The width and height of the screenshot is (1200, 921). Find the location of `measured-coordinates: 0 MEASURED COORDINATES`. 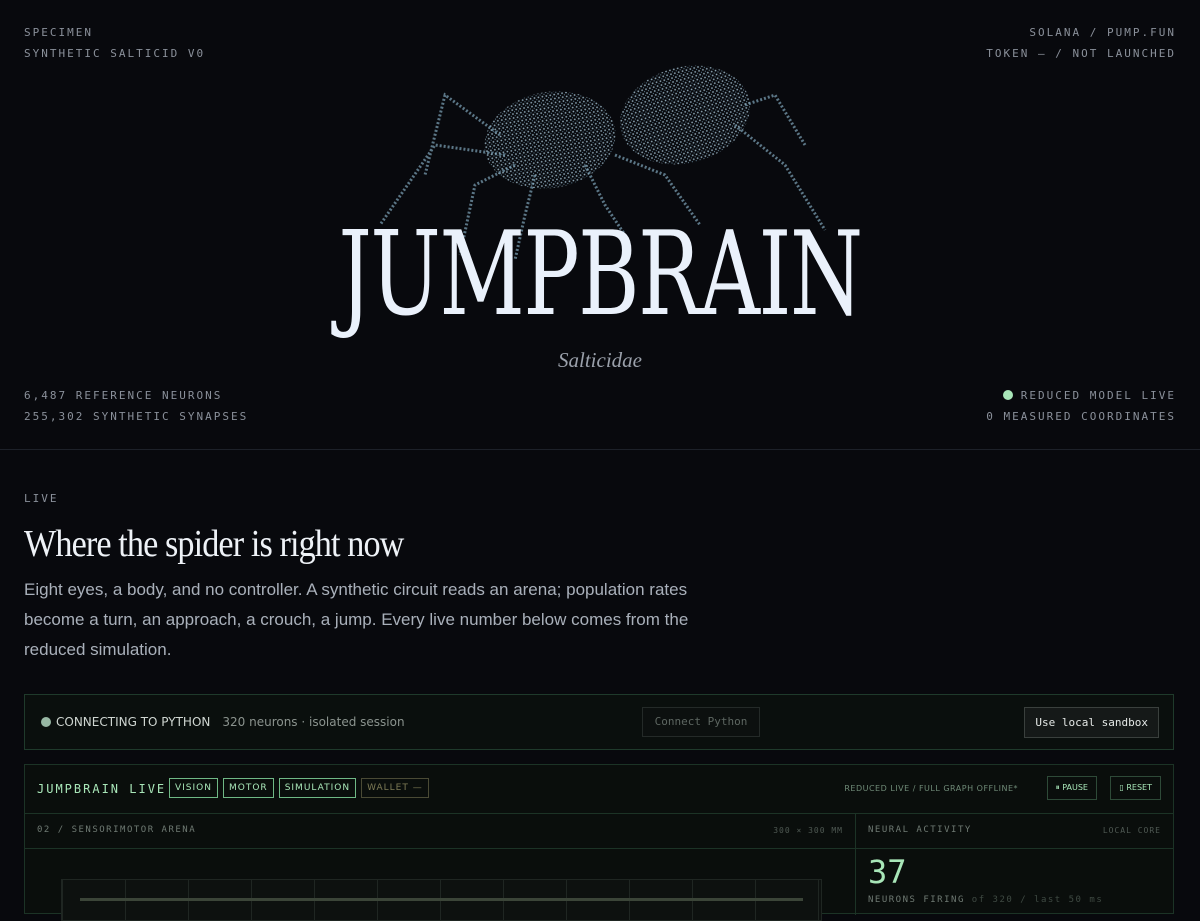

measured-coordinates: 0 MEASURED COORDINATES is located at coordinates (1081, 416).